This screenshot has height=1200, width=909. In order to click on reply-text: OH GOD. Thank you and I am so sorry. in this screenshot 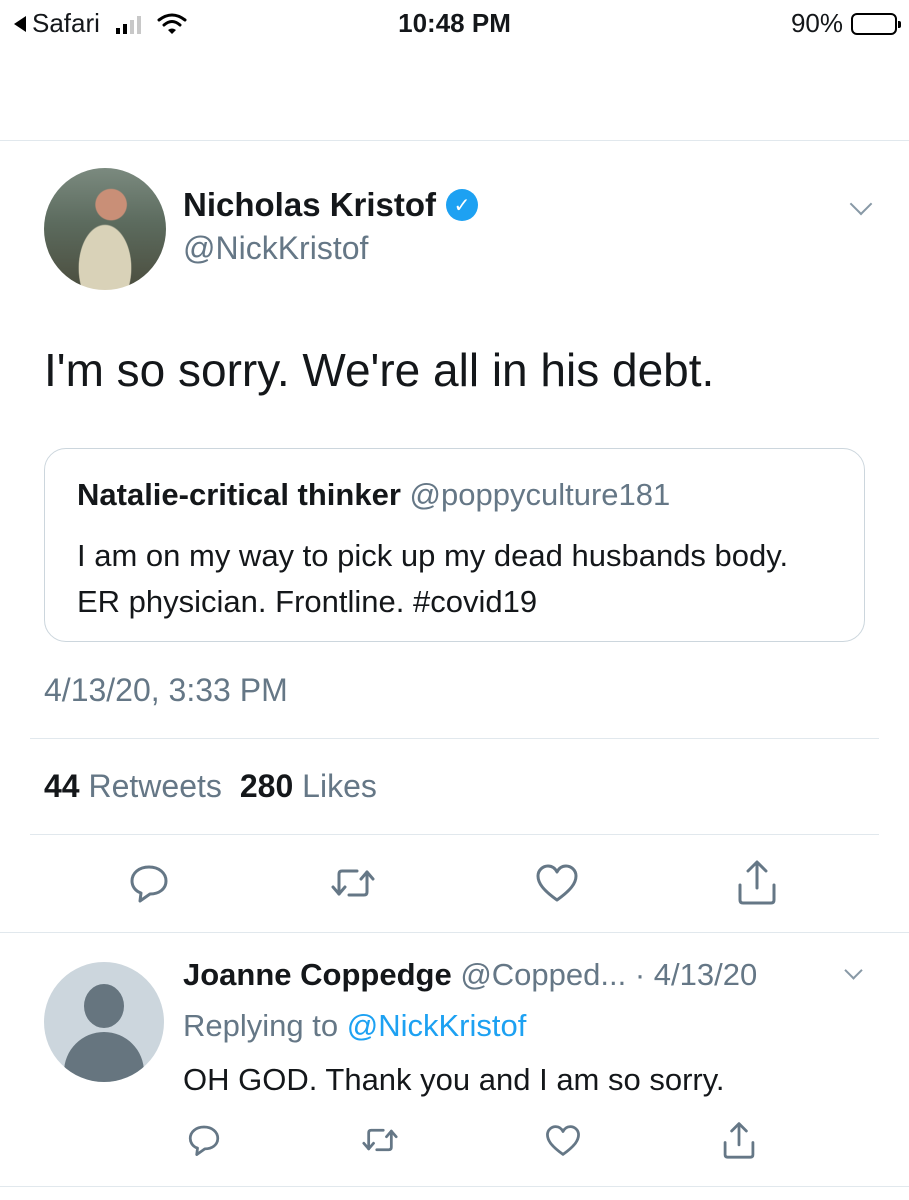, I will do `click(454, 1079)`.